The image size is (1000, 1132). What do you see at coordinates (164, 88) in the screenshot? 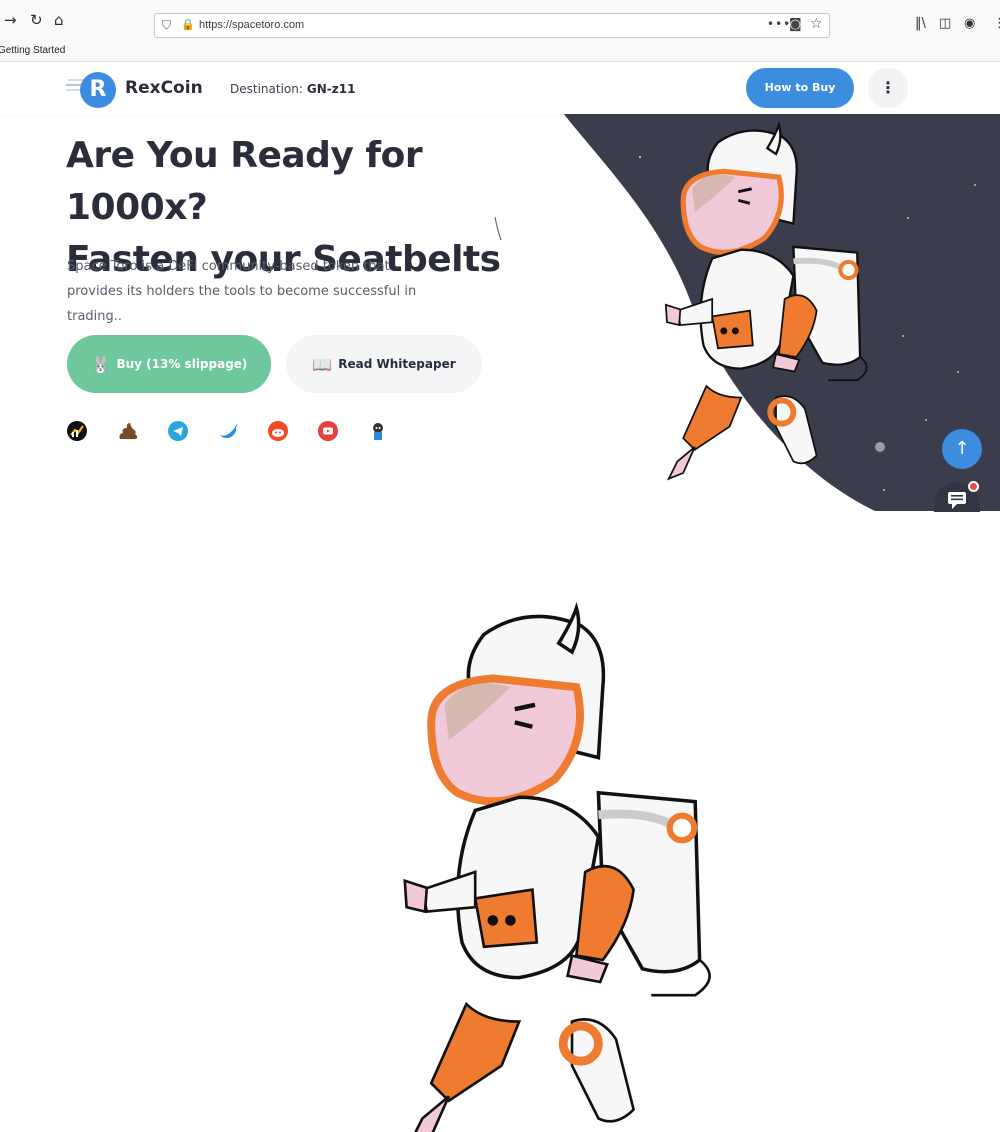
I see `logo-text: RexCoin` at bounding box center [164, 88].